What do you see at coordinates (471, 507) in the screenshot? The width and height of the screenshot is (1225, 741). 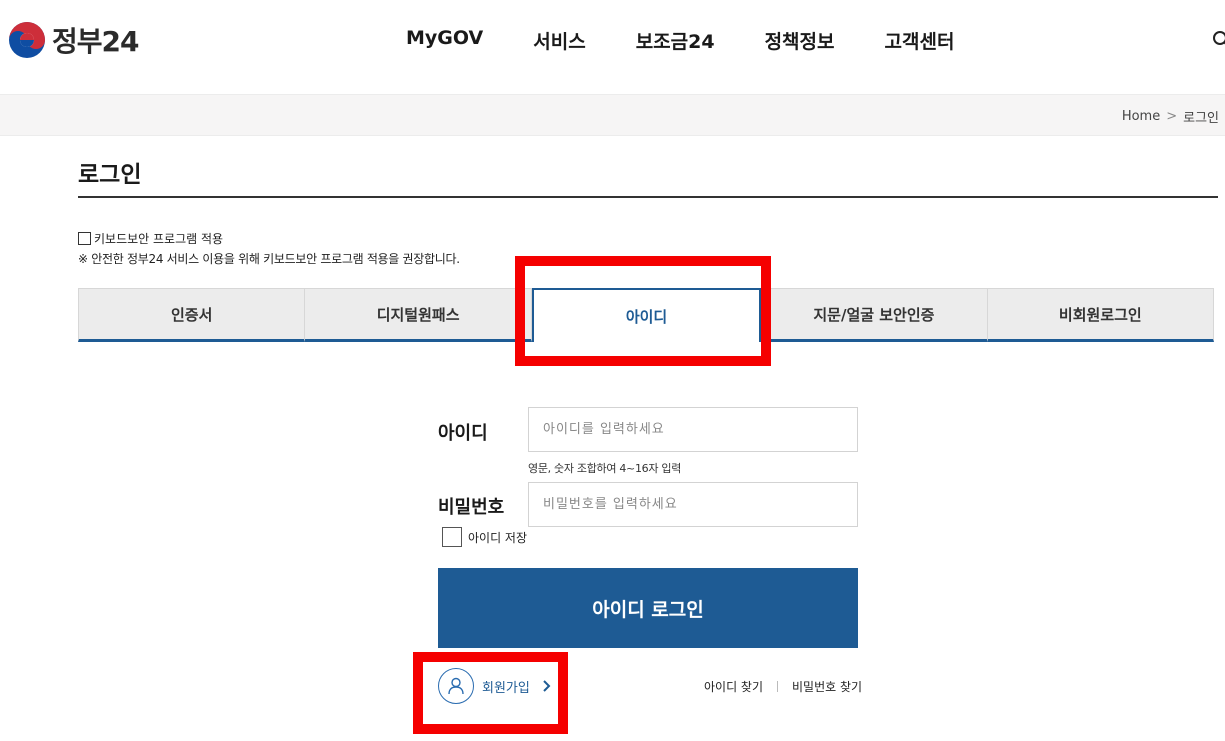 I see `password-label: 비밀번호` at bounding box center [471, 507].